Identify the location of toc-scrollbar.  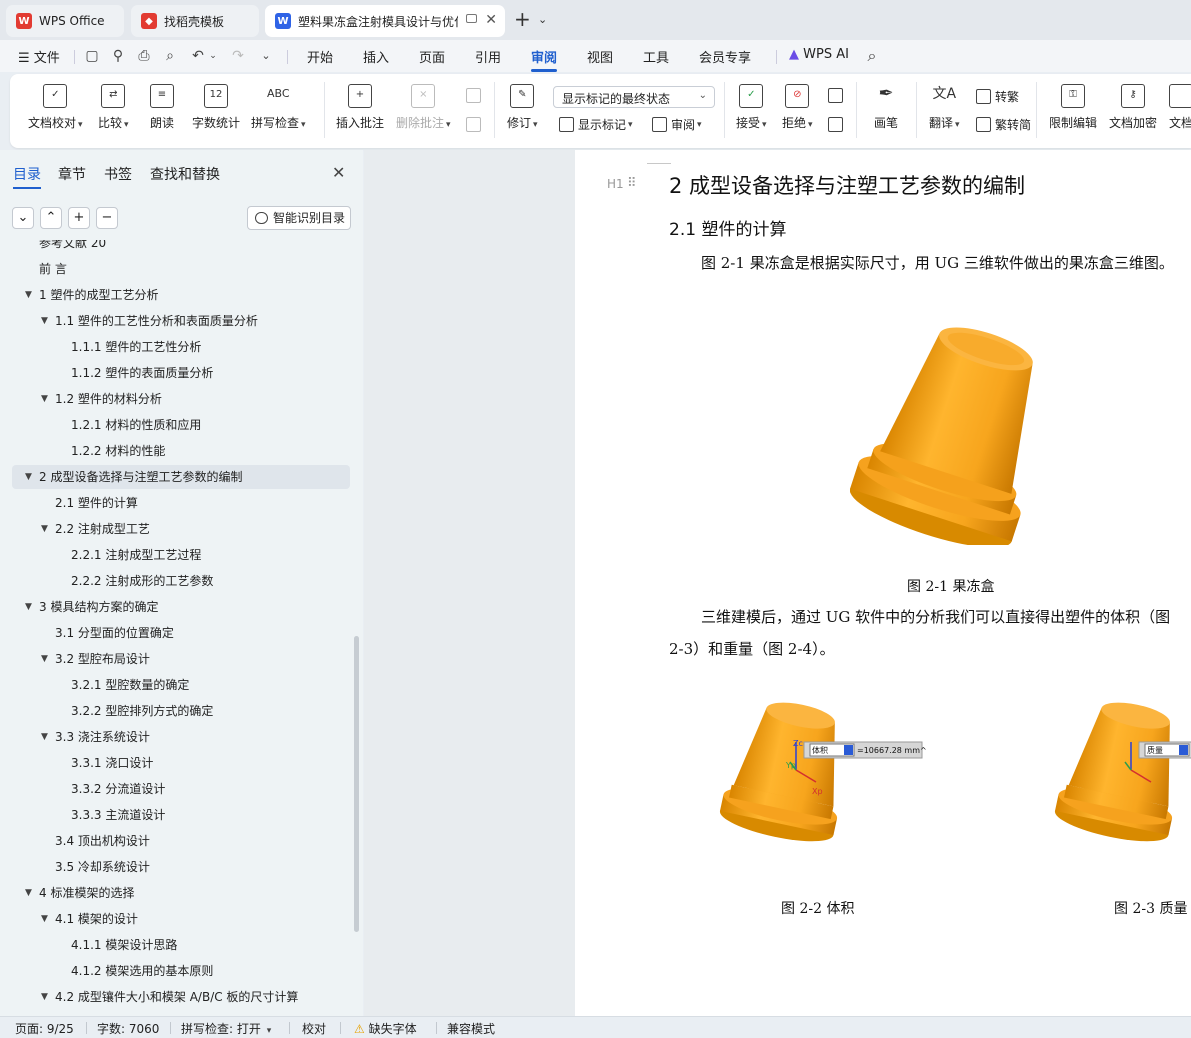
(356, 784).